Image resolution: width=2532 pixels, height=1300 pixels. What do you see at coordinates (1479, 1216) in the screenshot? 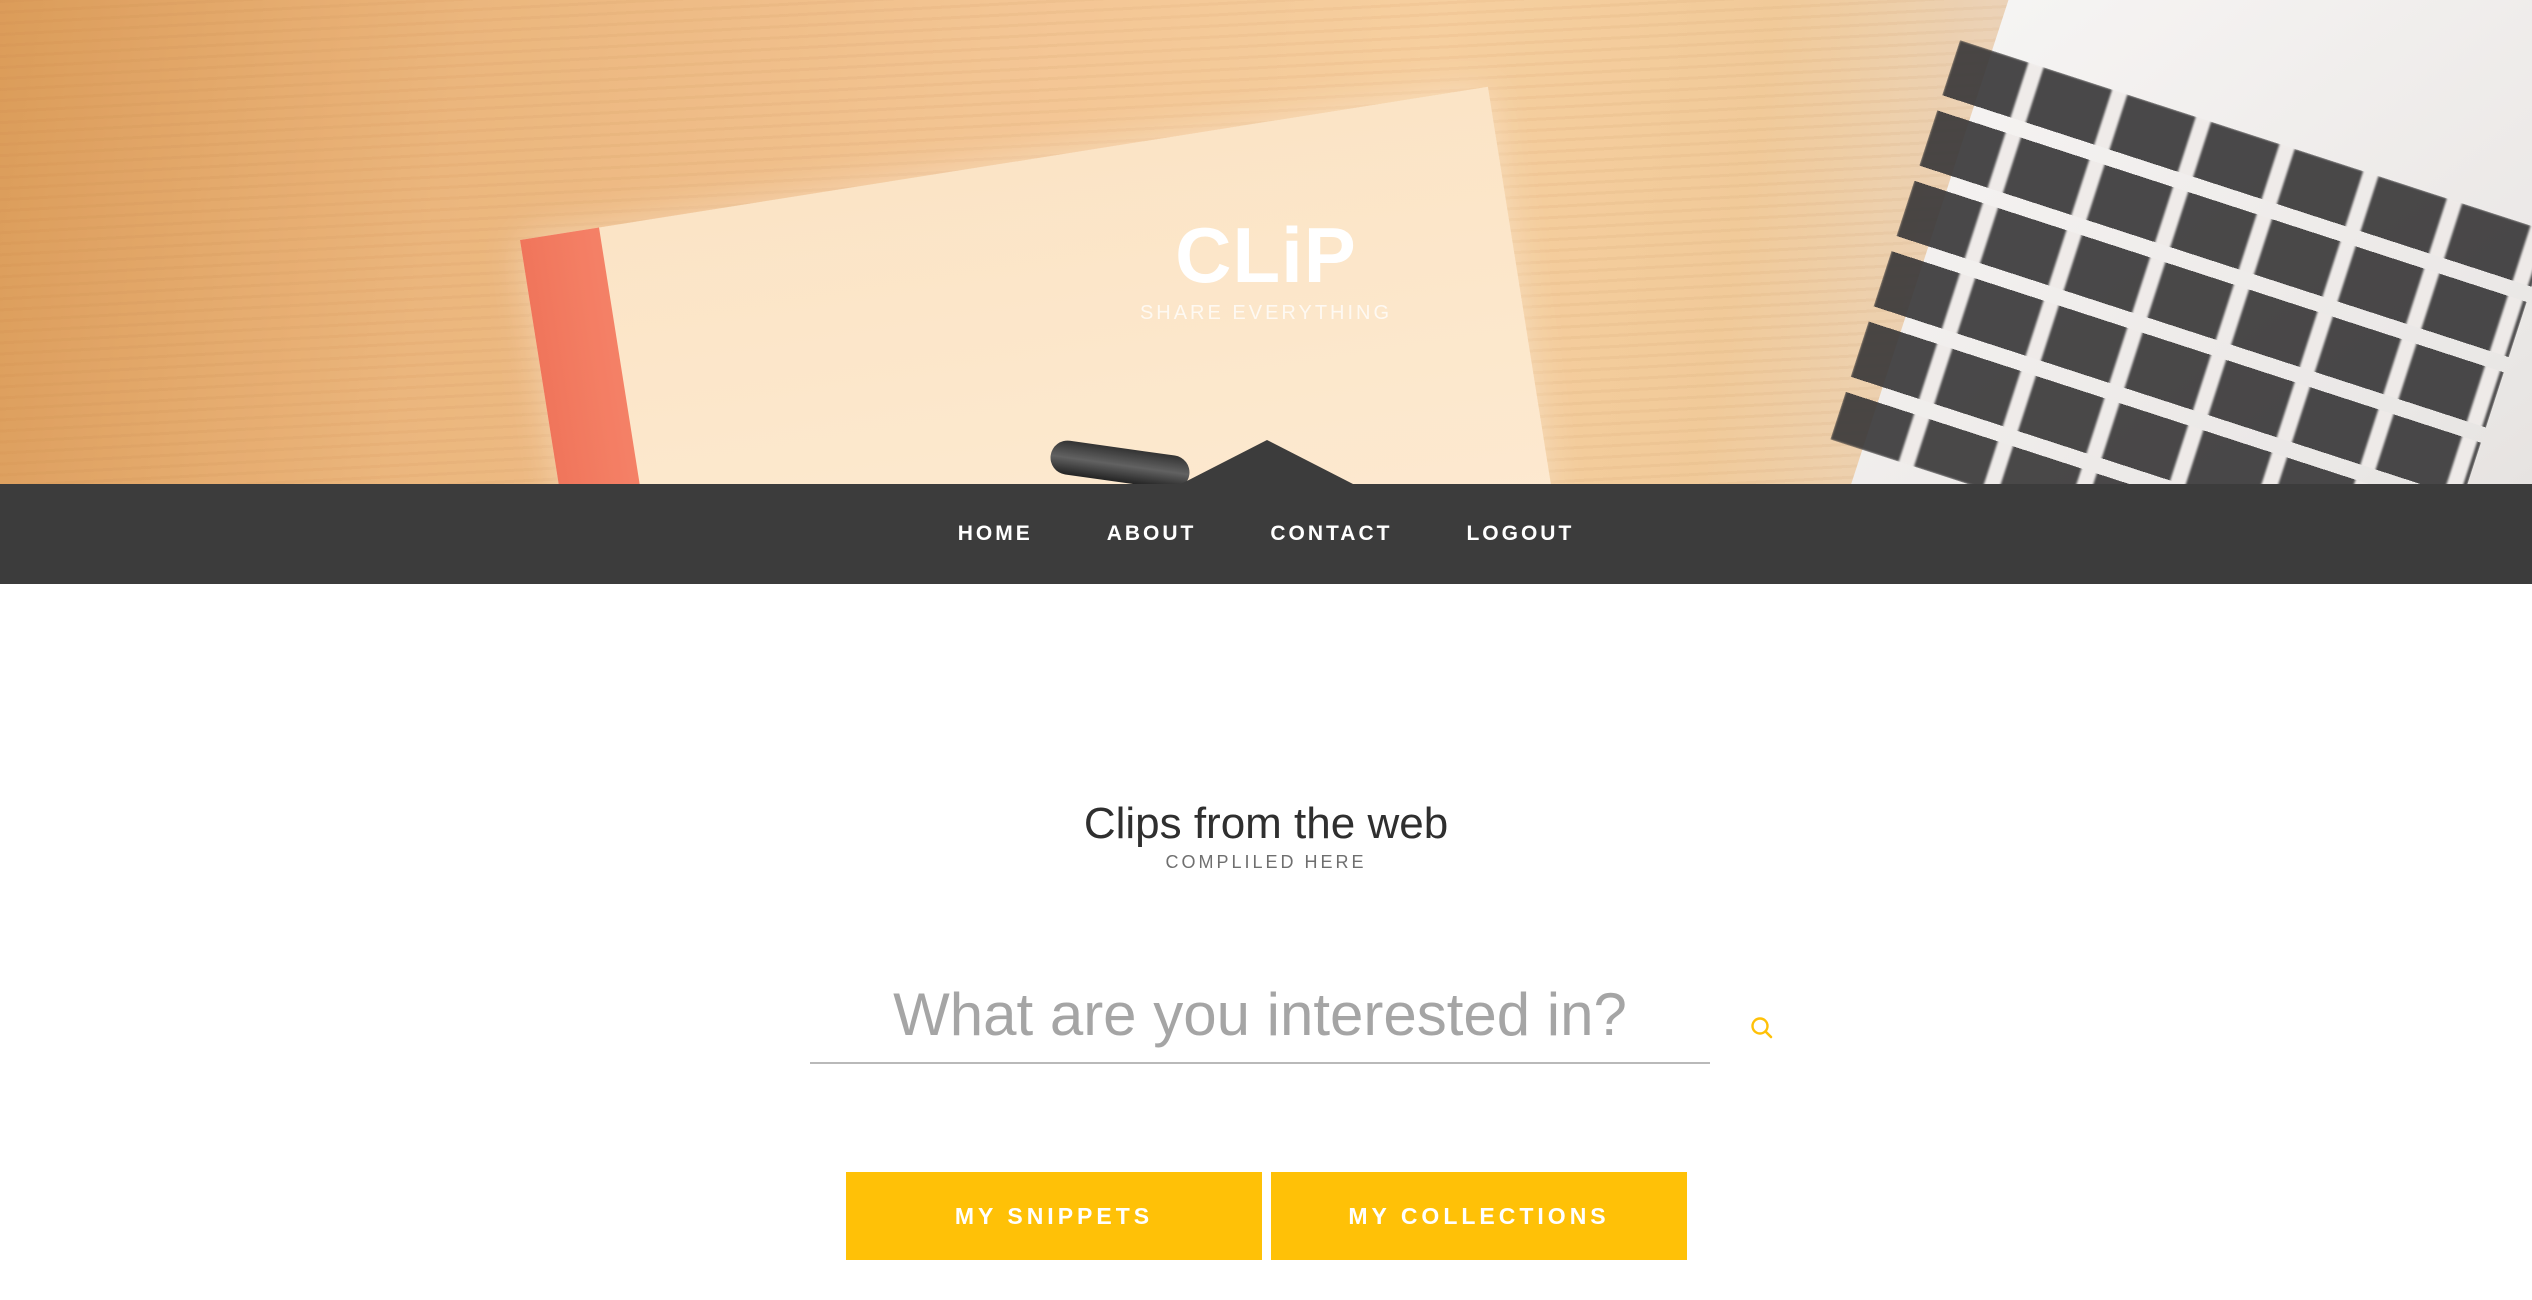
I see `my-collections-button: MY COLLECTIONS` at bounding box center [1479, 1216].